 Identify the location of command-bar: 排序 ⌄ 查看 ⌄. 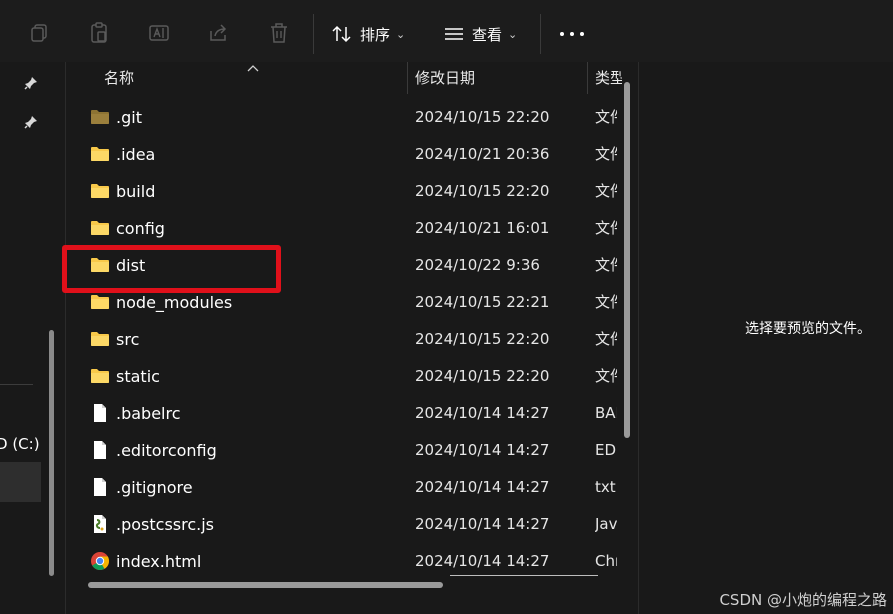
(446, 31).